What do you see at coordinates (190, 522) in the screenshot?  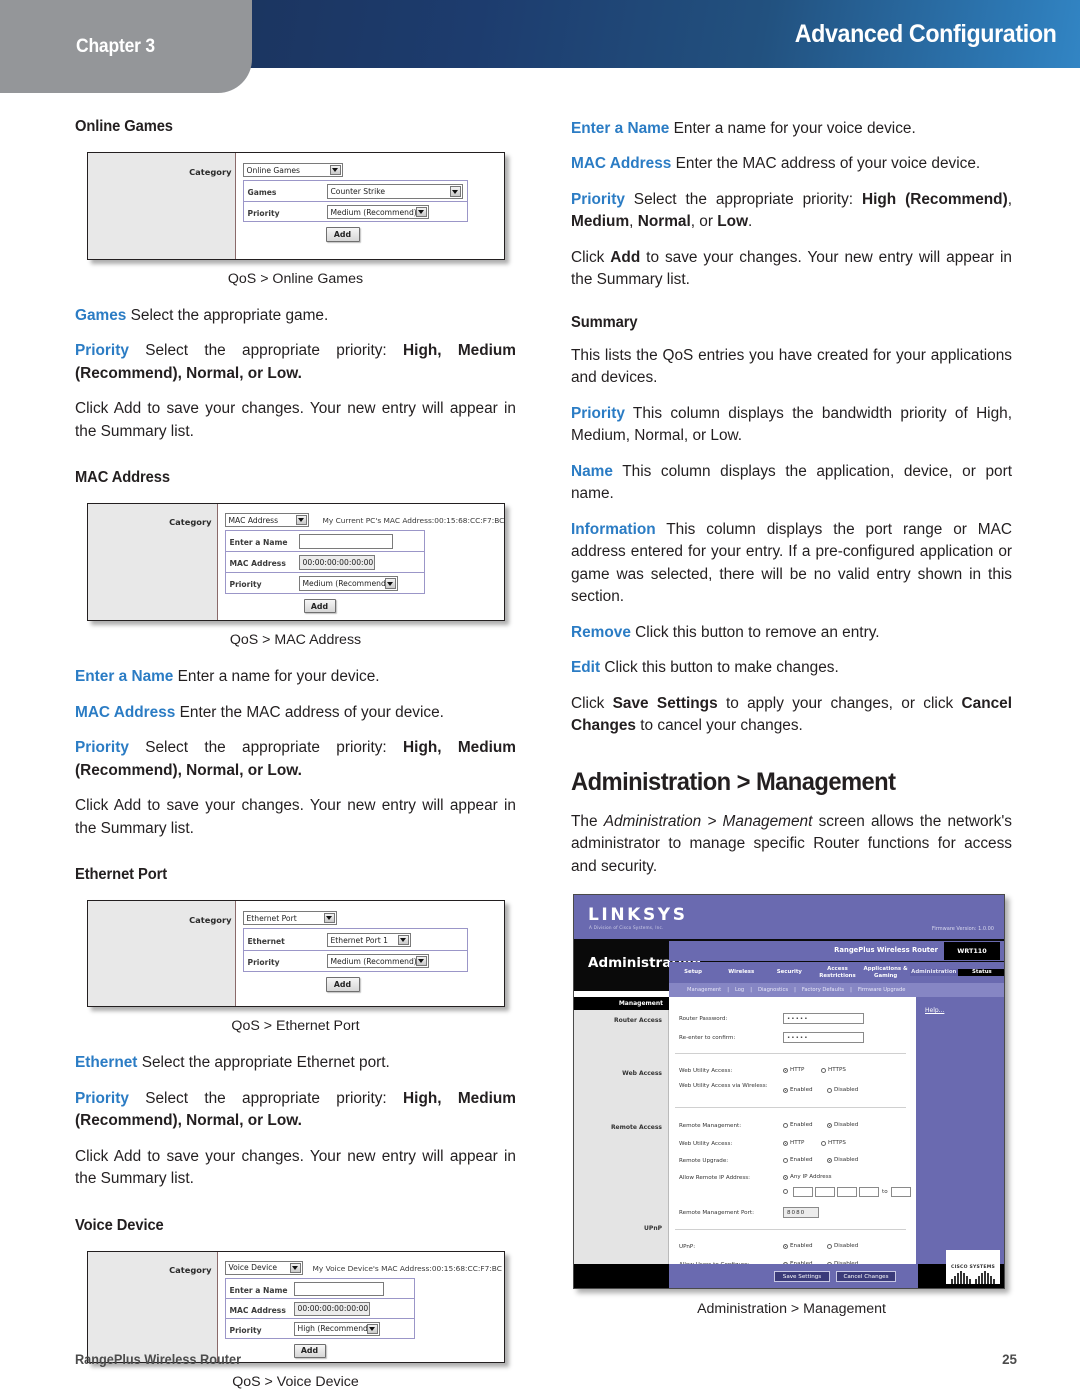 I see `category-label: Category` at bounding box center [190, 522].